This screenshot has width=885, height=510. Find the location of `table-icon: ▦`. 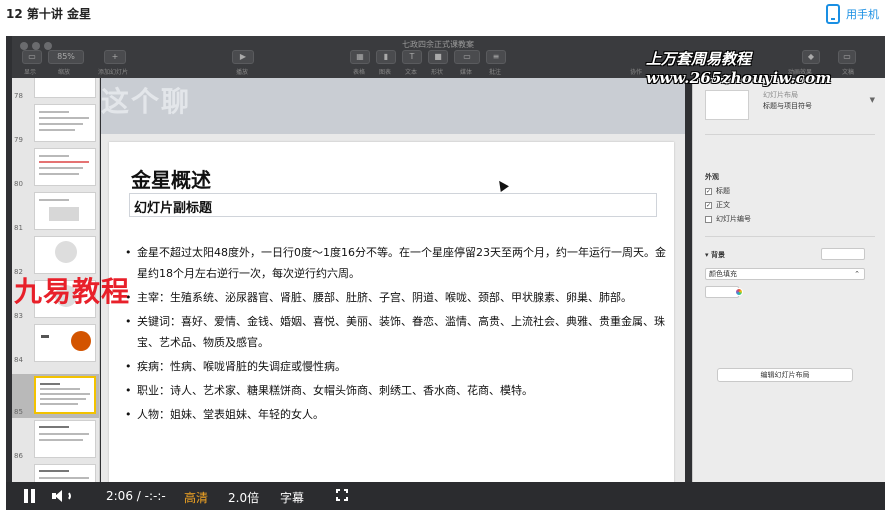

table-icon: ▦ is located at coordinates (360, 57).